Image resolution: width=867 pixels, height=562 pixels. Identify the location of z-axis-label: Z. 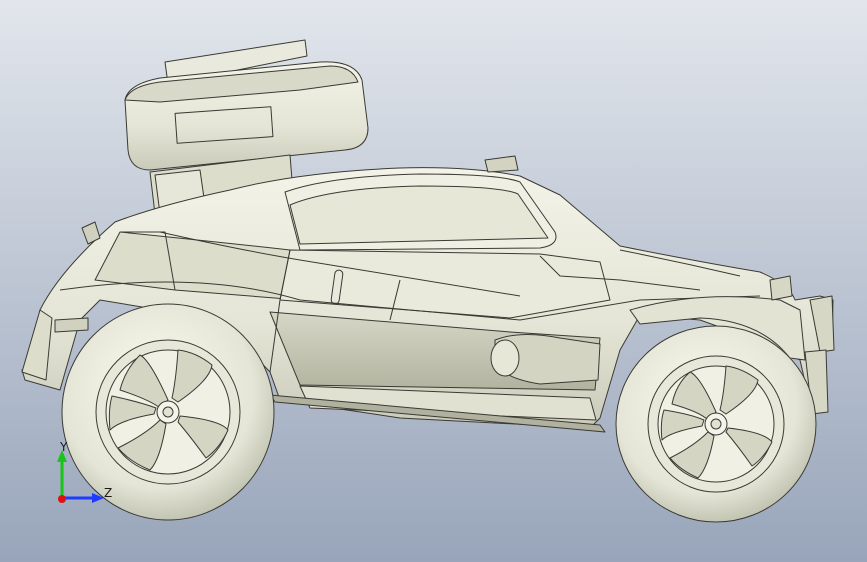
(108, 493).